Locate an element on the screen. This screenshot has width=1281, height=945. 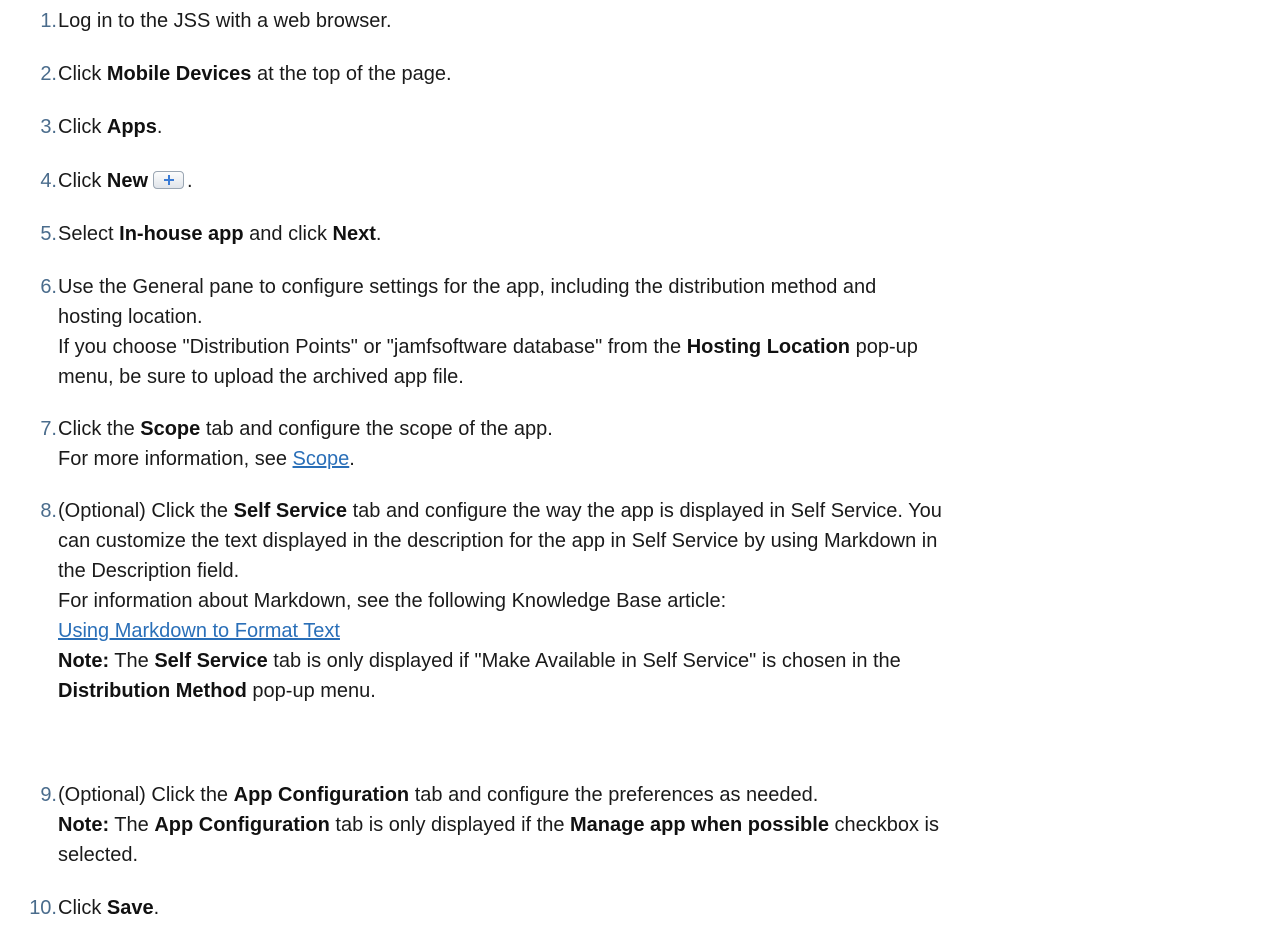
step-text-part: tab is only displayed if the is located at coordinates (449, 825).